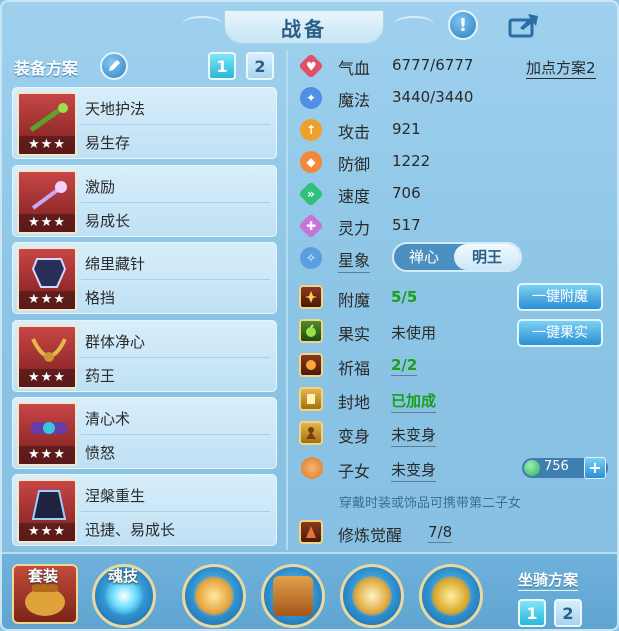 The image size is (619, 631). I want to click on fruit-icon, so click(311, 331).